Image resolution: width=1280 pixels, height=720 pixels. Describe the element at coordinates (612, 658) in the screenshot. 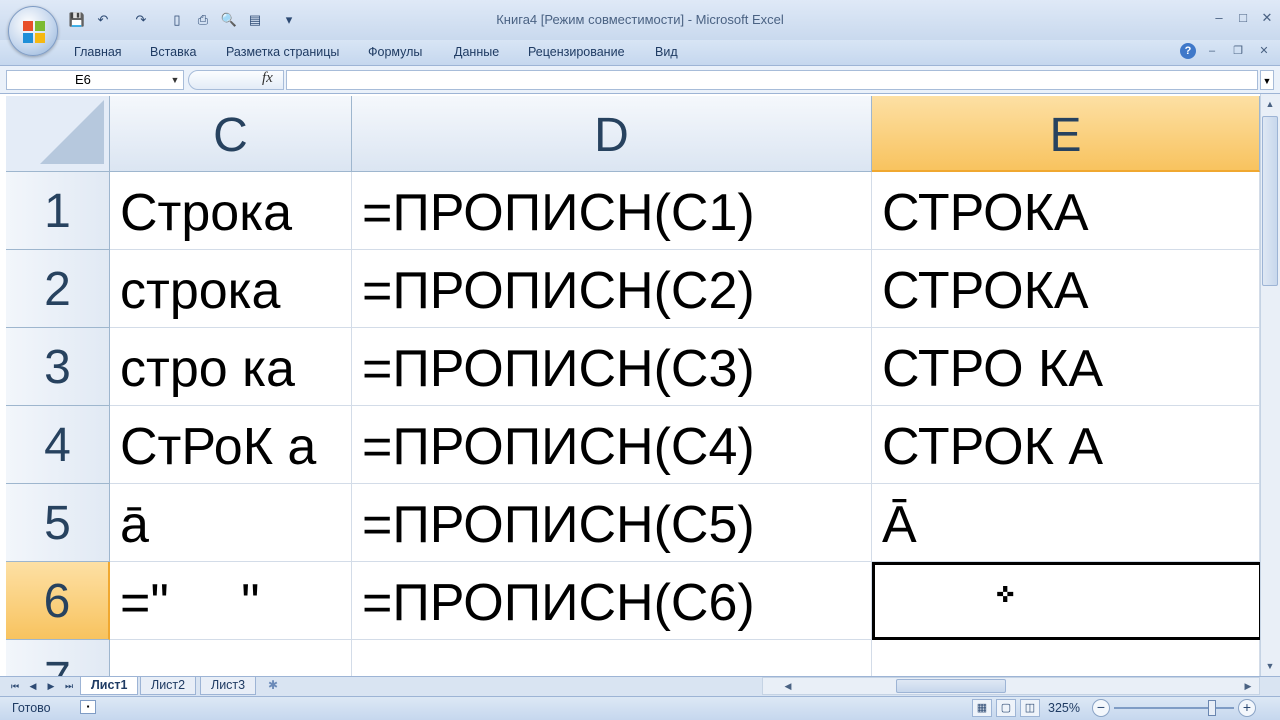

I see `cell-d7` at that location.